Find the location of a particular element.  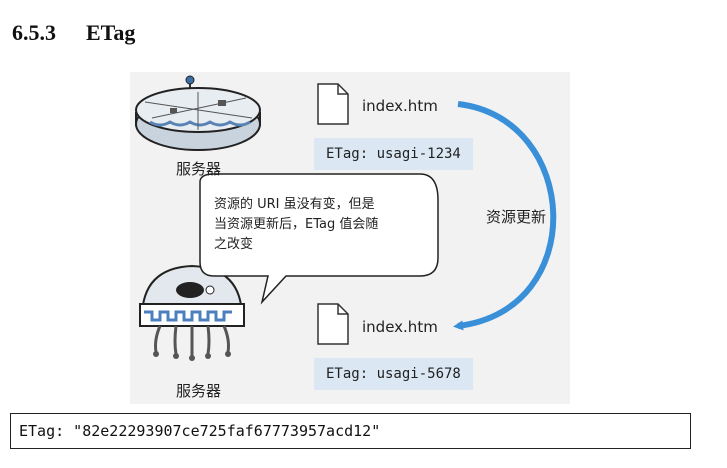

etag-code-example: ETag: "82e22293907ce725faf67773957acd12" is located at coordinates (350, 431).